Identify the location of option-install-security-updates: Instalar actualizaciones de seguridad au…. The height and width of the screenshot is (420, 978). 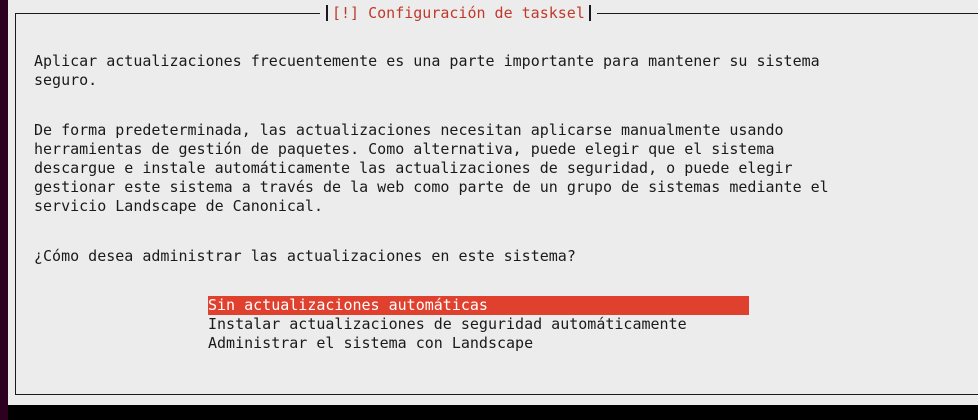
(478, 324).